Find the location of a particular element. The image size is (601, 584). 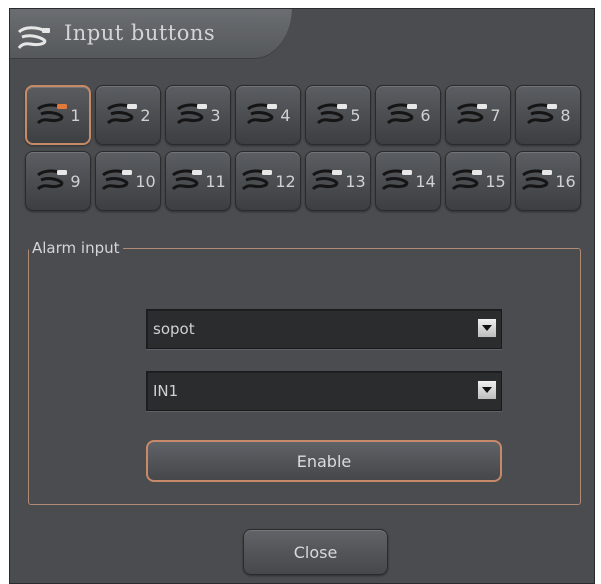

channel-button-3: 3 is located at coordinates (198, 115).